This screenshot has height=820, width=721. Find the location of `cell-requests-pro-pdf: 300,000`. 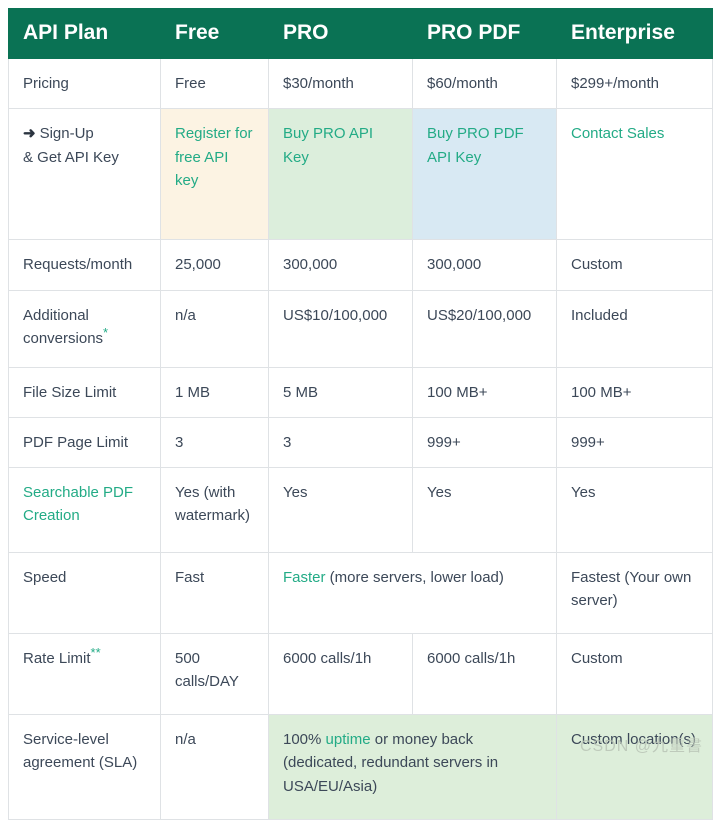

cell-requests-pro-pdf: 300,000 is located at coordinates (484, 265).